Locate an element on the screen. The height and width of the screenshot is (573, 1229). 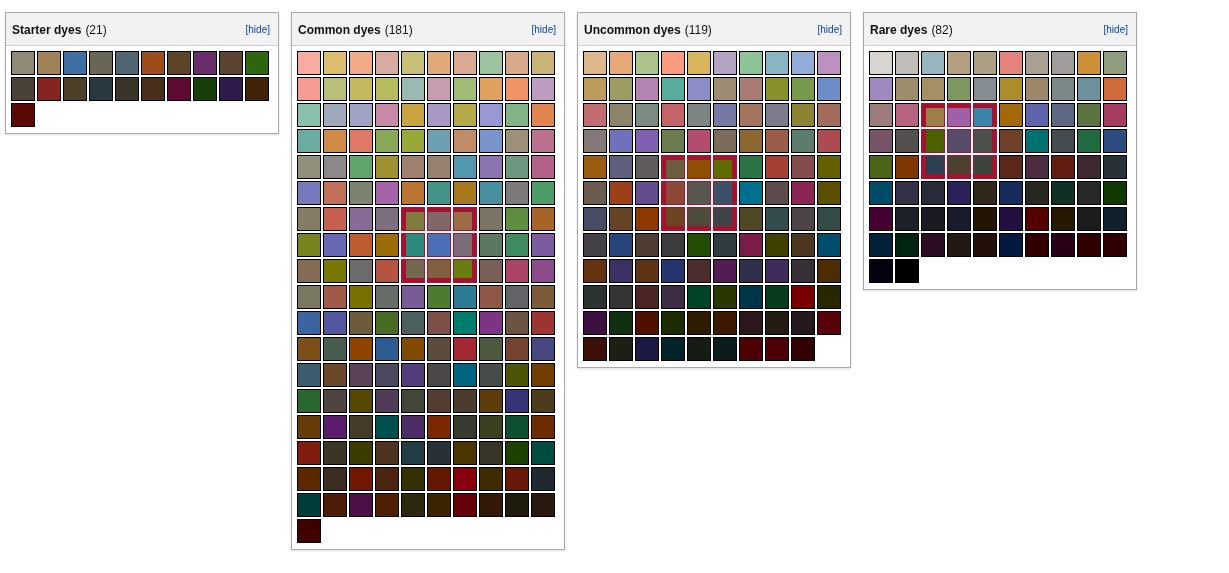
panel-count: (21) is located at coordinates (96, 30).